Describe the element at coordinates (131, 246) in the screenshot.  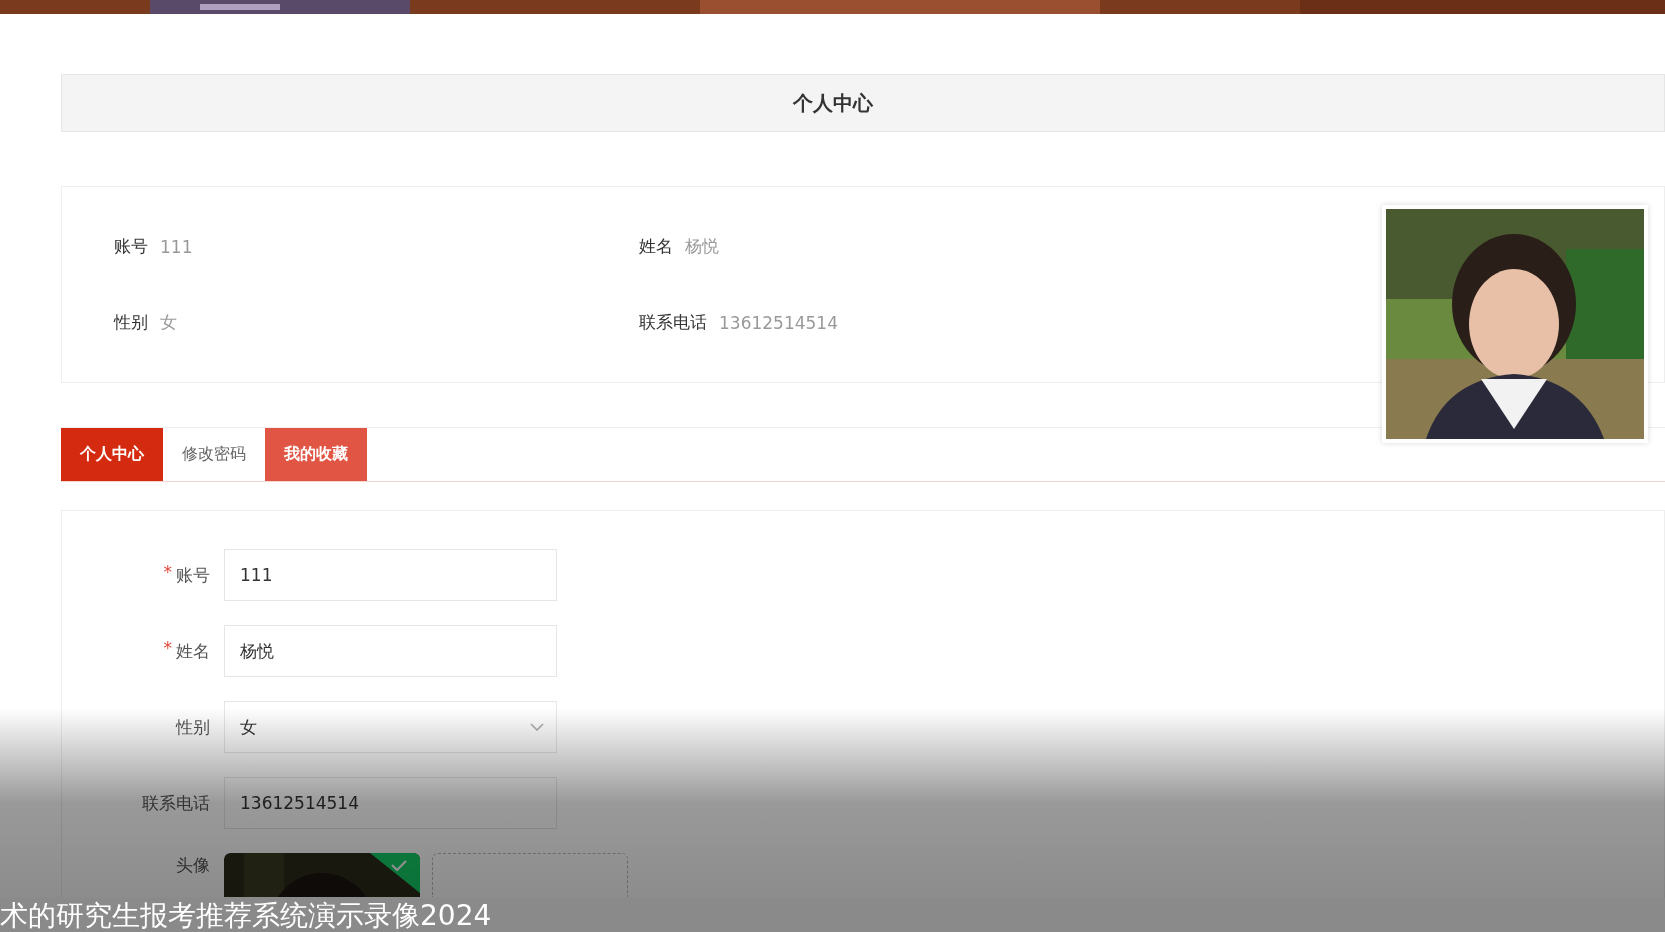
I see `profile-label: 账号` at that location.